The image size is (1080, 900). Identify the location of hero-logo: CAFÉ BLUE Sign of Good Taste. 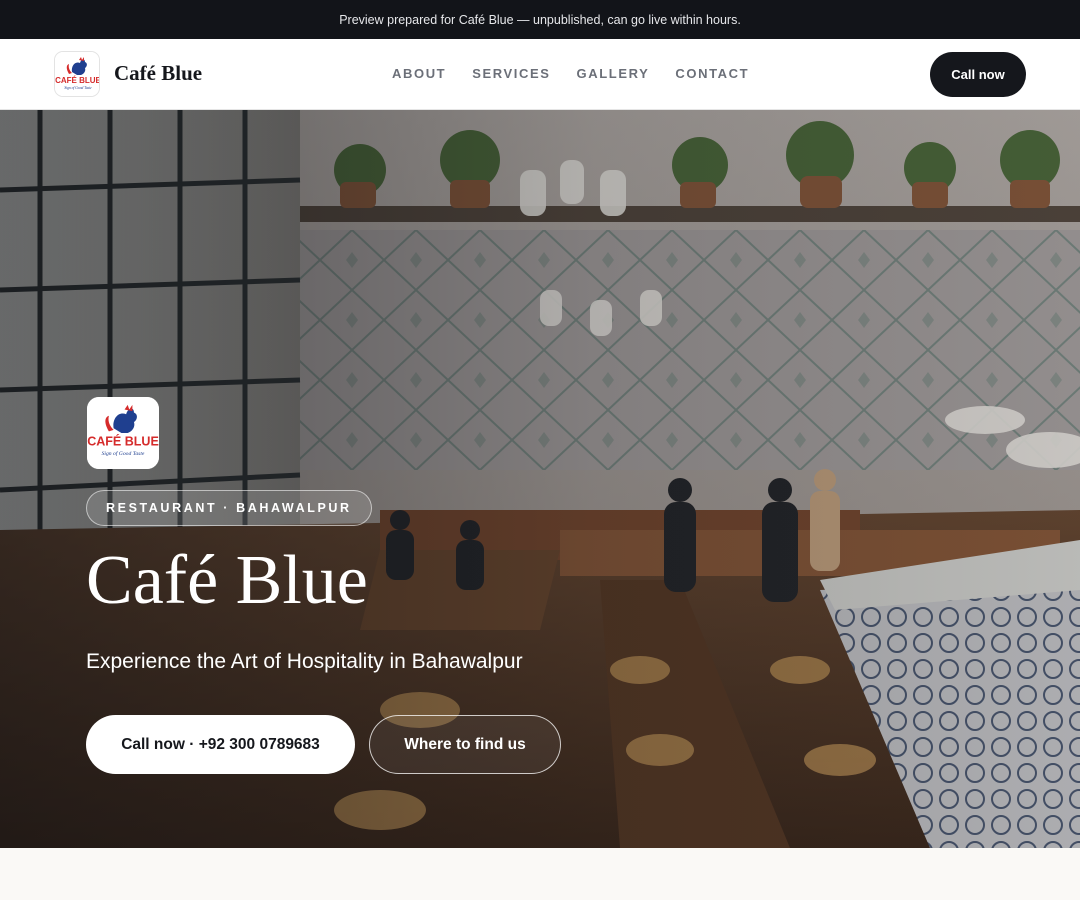
(123, 433).